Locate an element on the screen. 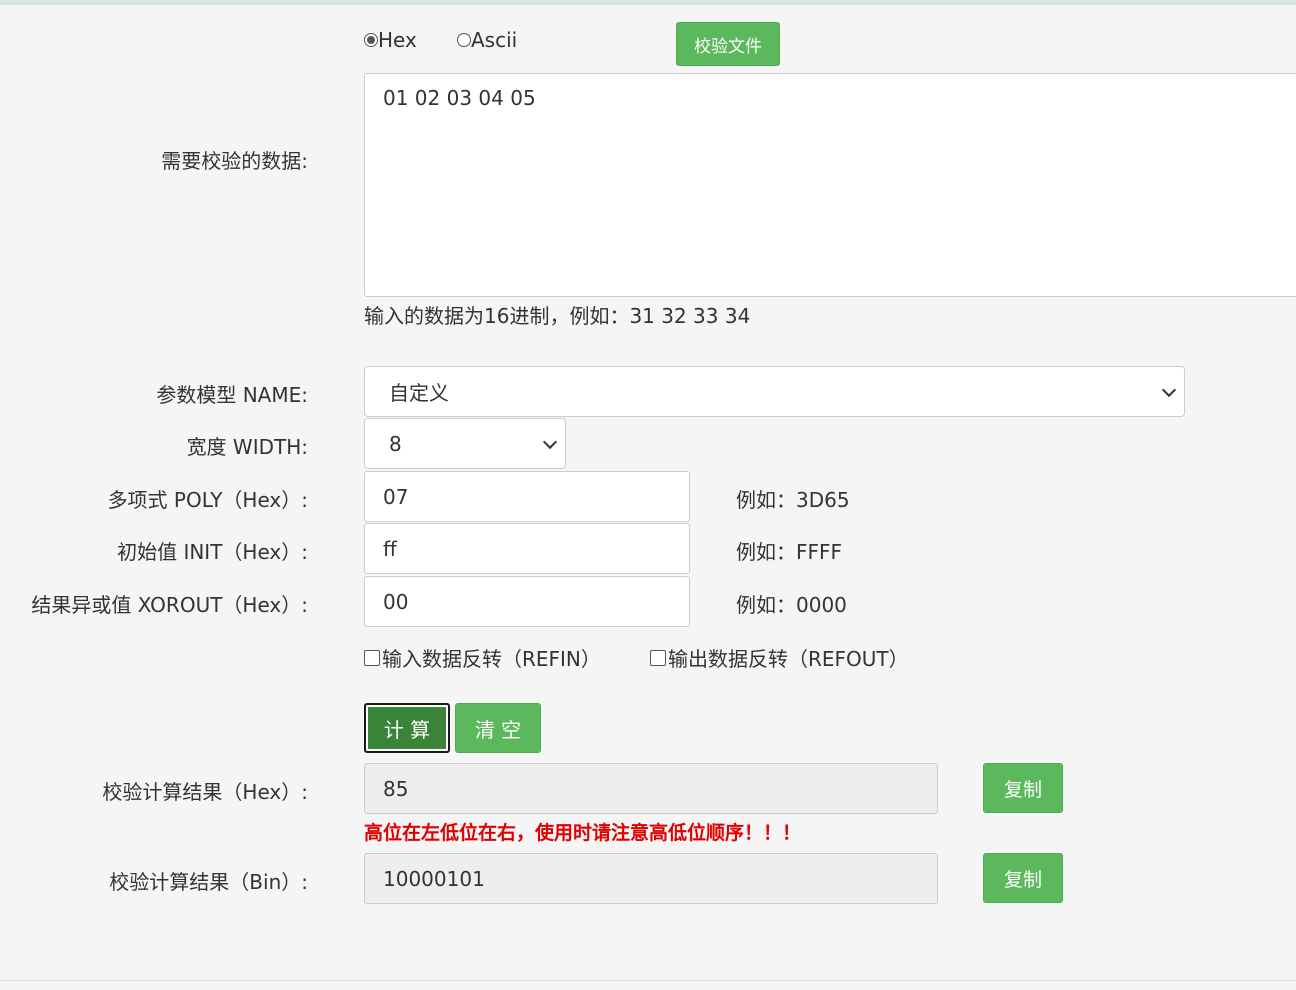  radio-hex: Hex is located at coordinates (390, 40).